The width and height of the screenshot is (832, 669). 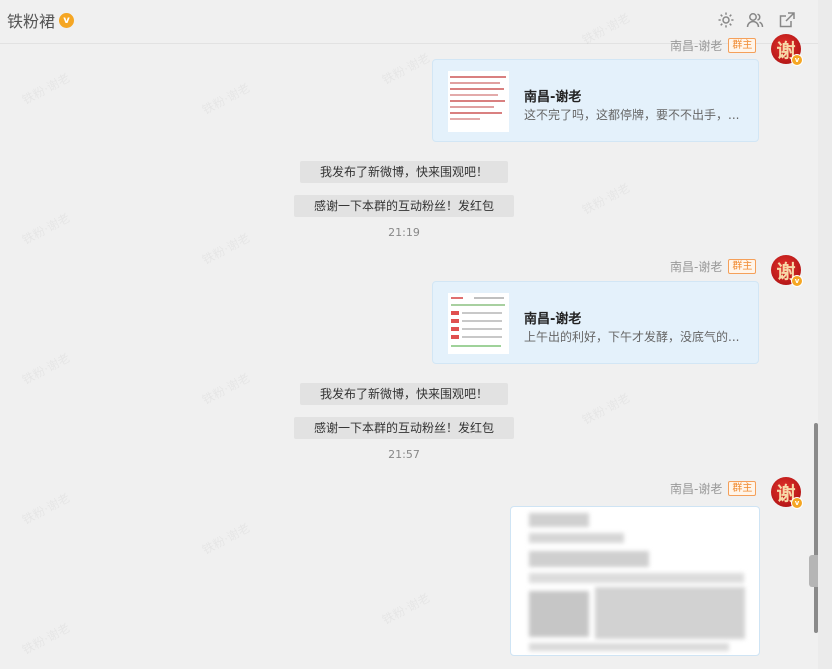 I want to click on open-external-icon, so click(x=787, y=20).